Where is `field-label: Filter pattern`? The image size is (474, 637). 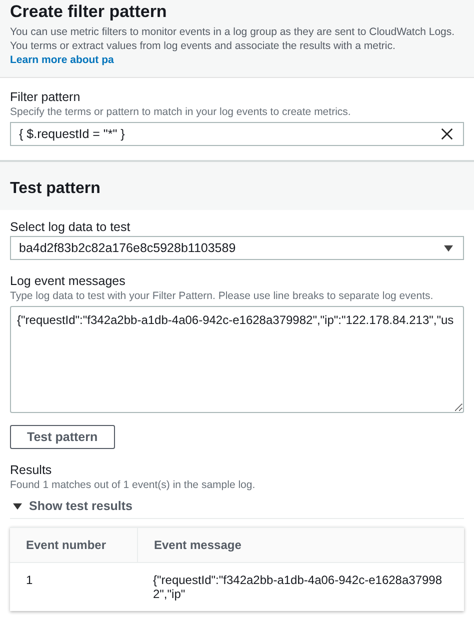 field-label: Filter pattern is located at coordinates (46, 97).